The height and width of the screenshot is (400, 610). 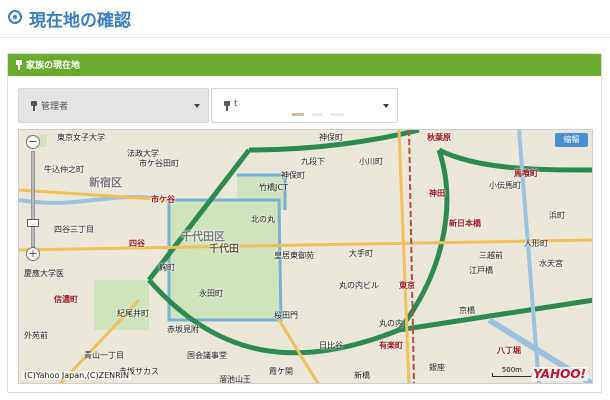 What do you see at coordinates (15, 17) in the screenshot?
I see `target-icon` at bounding box center [15, 17].